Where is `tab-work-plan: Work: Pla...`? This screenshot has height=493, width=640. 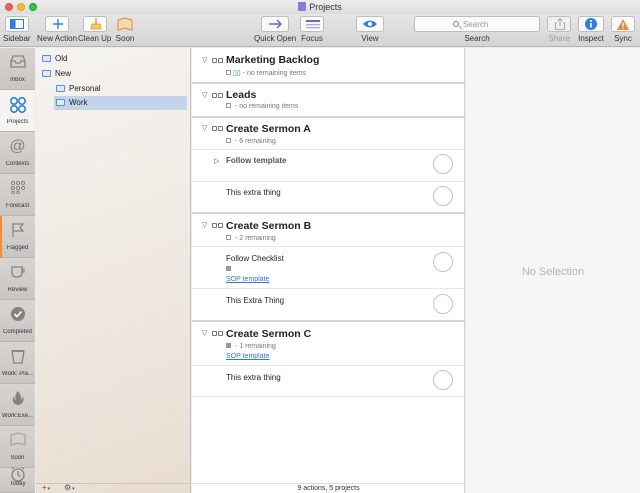 tab-work-plan: Work: Pla... is located at coordinates (17, 363).